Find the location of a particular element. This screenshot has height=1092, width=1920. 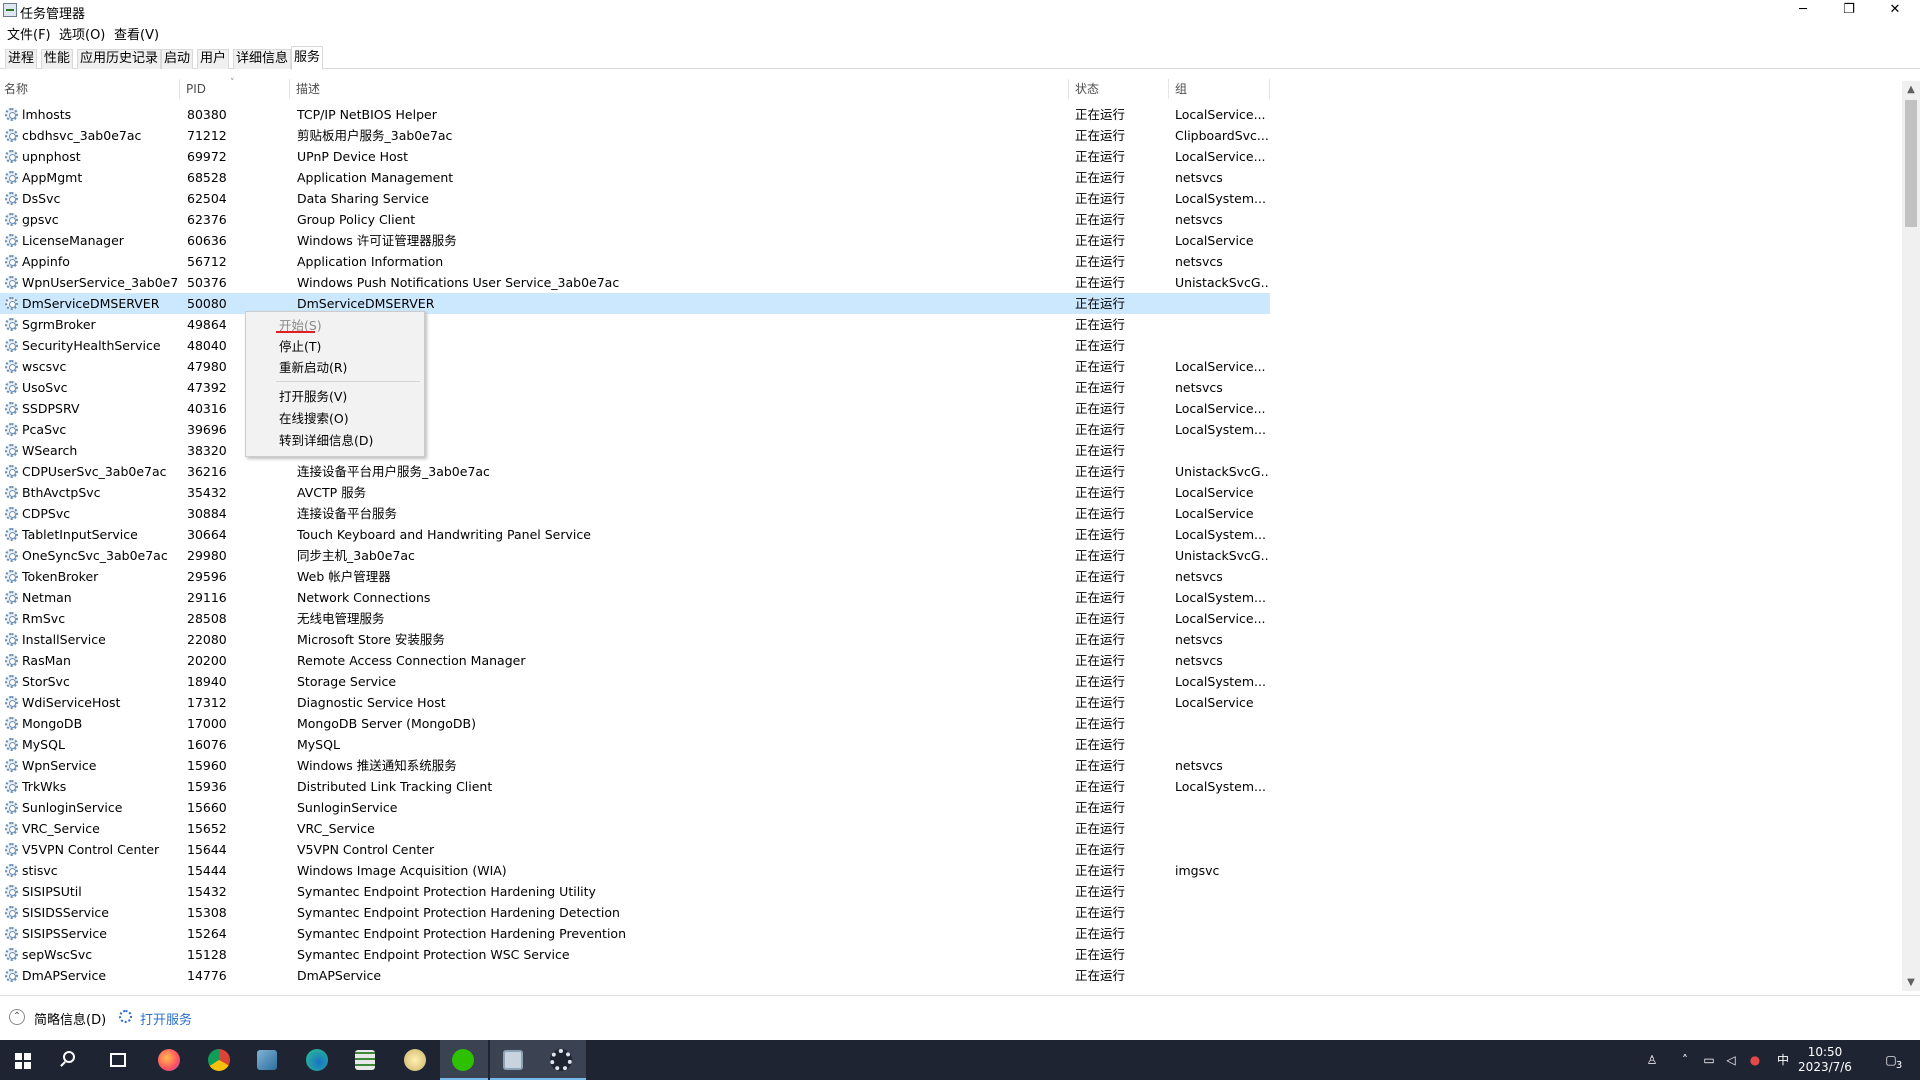

taskbar-firefox is located at coordinates (170, 1060).